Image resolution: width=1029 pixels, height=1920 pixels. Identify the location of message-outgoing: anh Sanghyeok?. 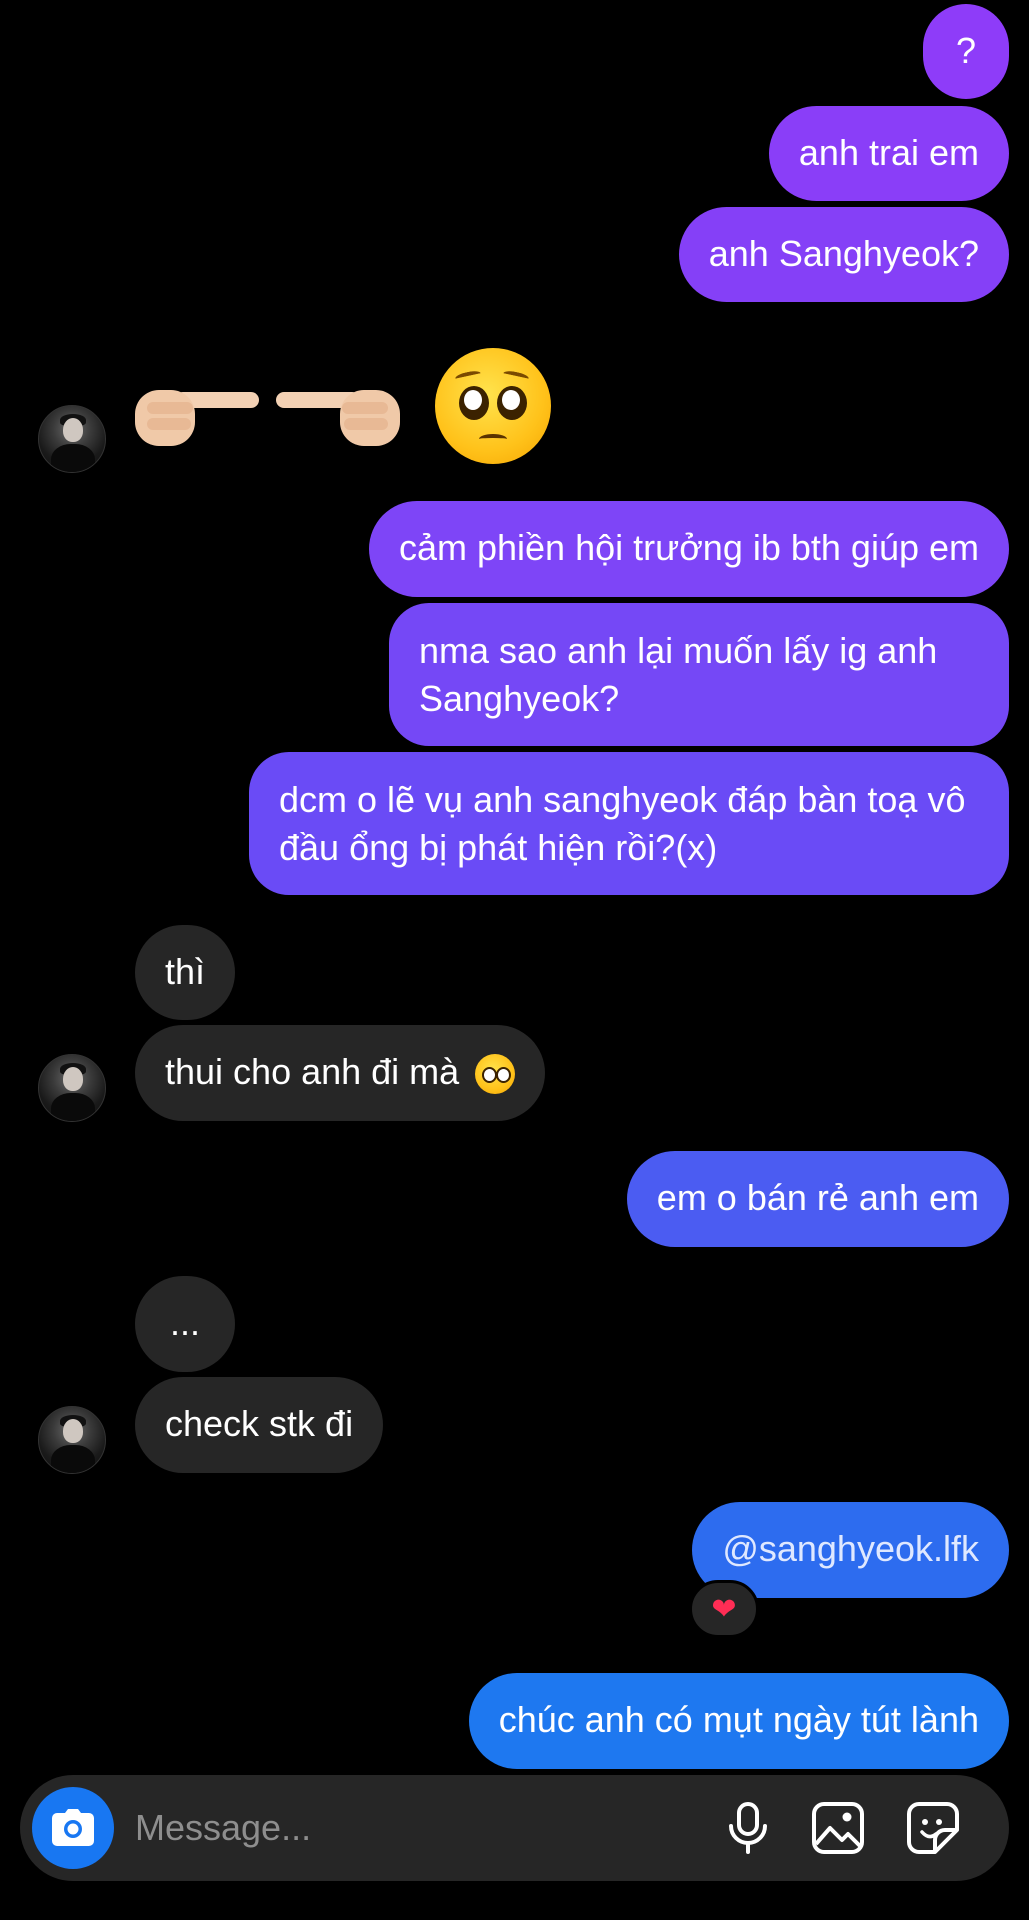
(843, 254).